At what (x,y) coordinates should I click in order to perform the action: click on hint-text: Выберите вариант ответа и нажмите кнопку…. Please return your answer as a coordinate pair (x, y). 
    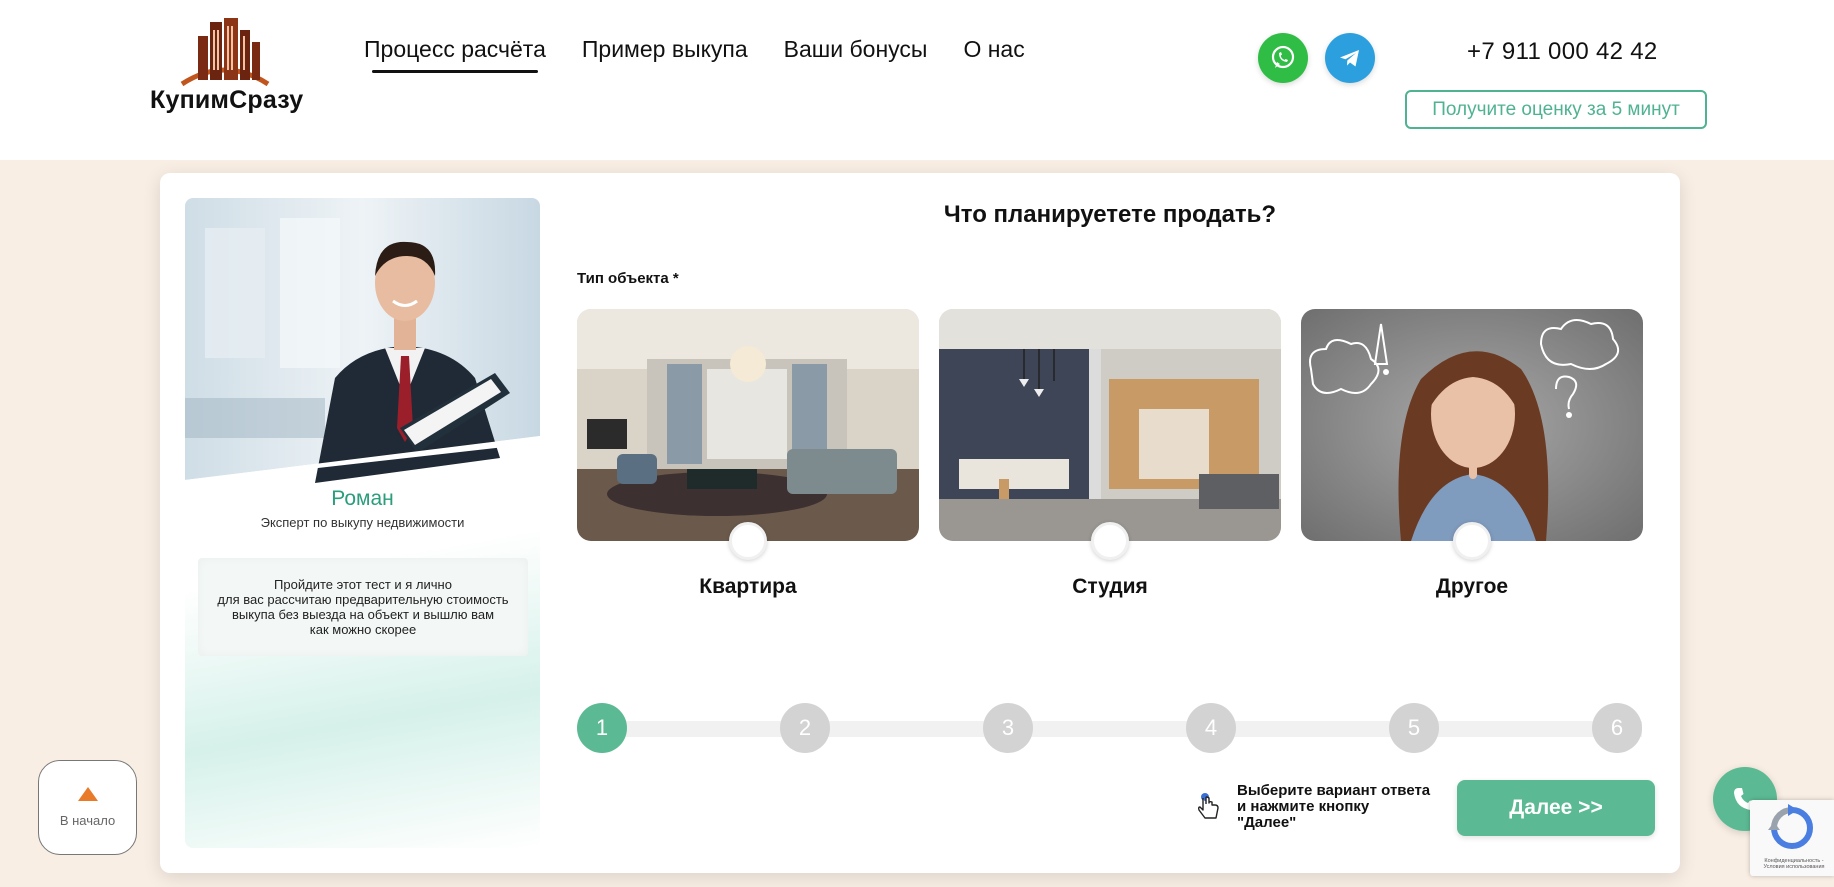
    Looking at the image, I should click on (1334, 806).